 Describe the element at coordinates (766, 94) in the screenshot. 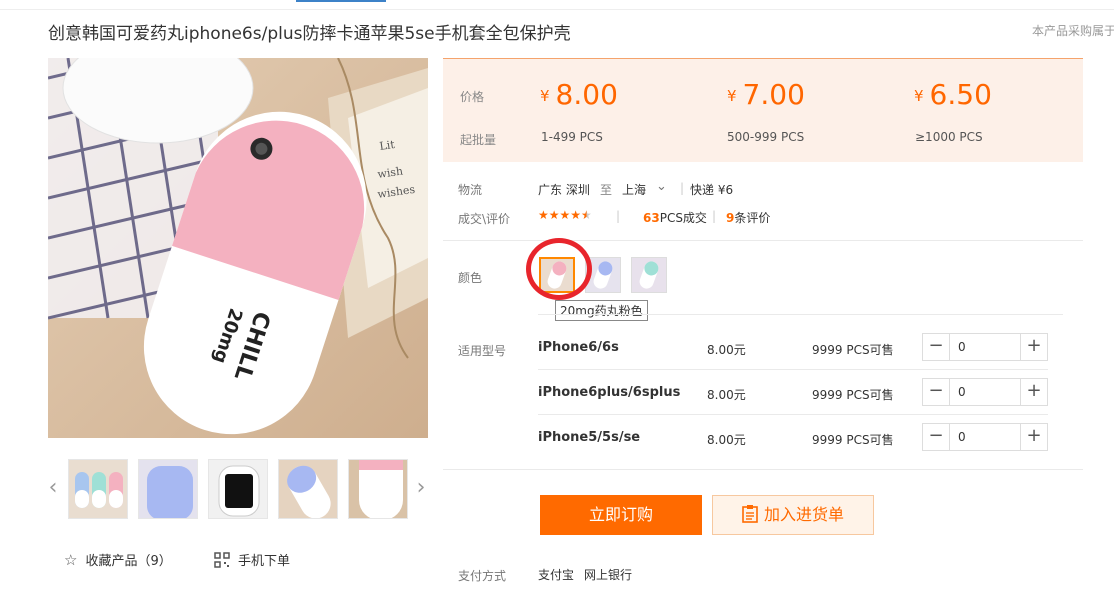

I see `tier-price-2: ¥7.00` at that location.